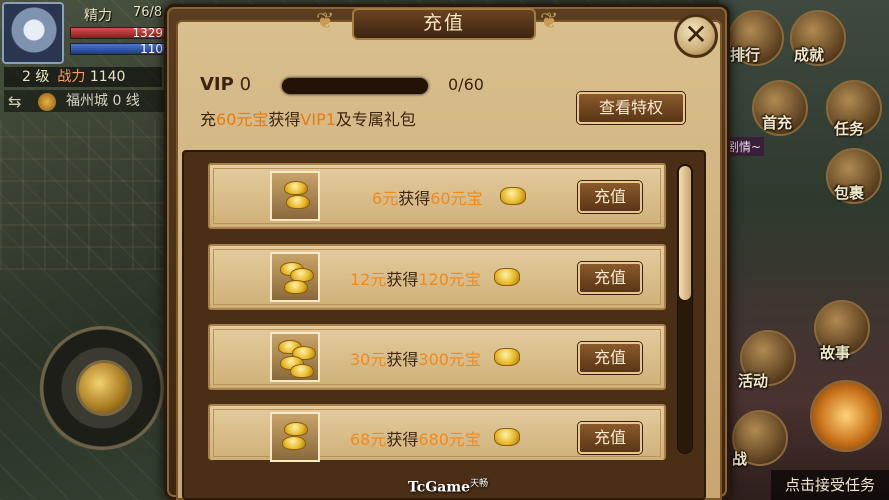 The height and width of the screenshot is (500, 889). I want to click on package-amount: 300元宝, so click(449, 359).